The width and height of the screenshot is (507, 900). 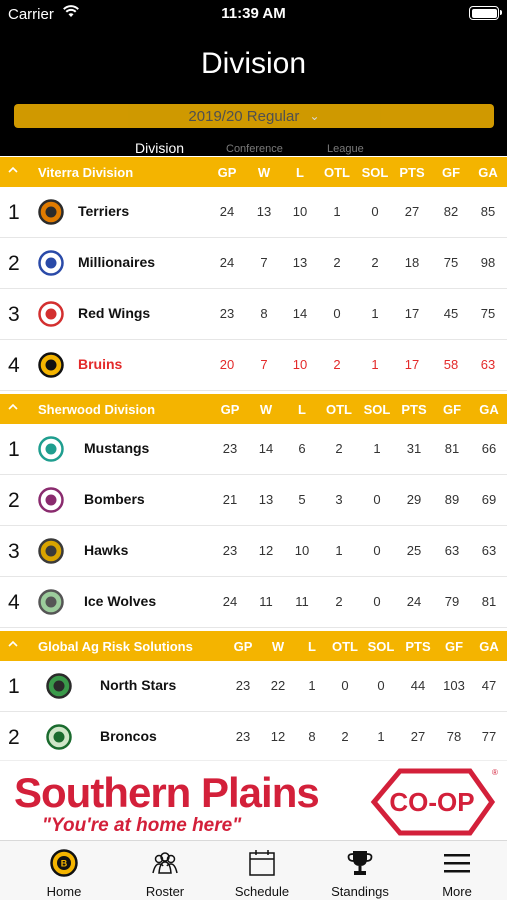 I want to click on team-row: 4 Ice Wolves 24 11 11 2 0 24 79 81, so click(x=253, y=602).